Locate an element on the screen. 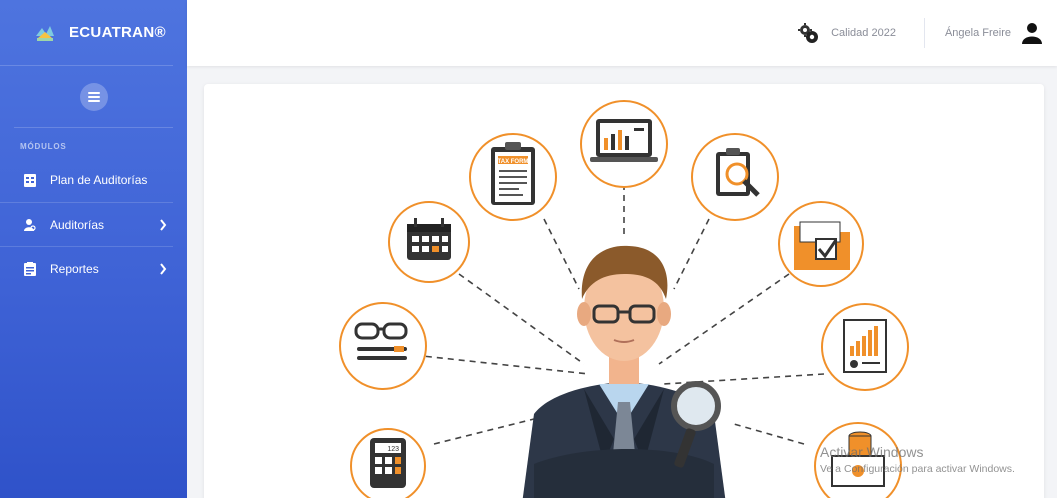 This screenshot has width=1057, height=498. brand-name: ECUATRAN® is located at coordinates (117, 32).